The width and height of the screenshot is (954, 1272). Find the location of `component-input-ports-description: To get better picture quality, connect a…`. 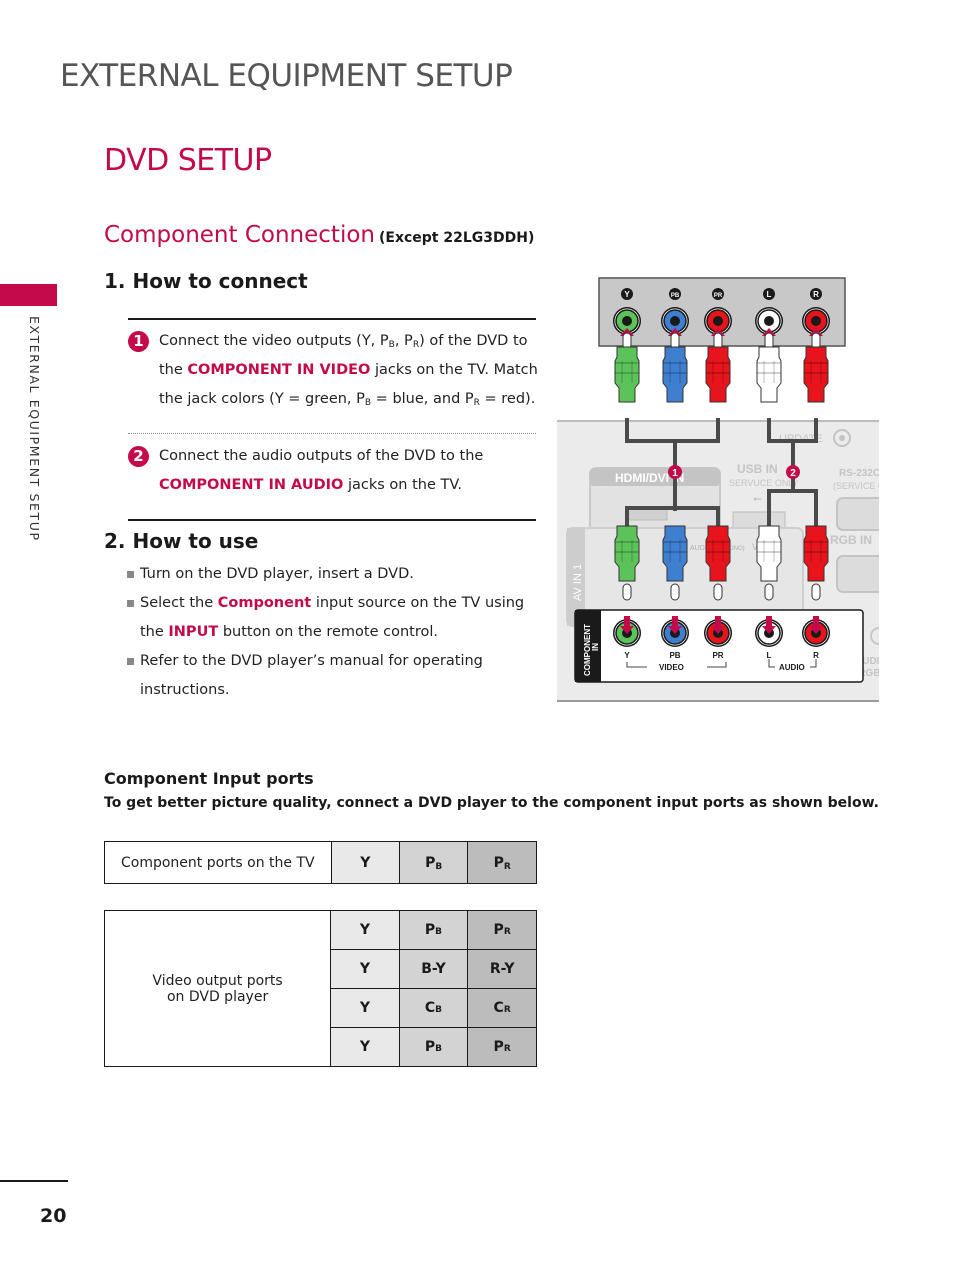

component-input-ports-description: To get better picture quality, connect a… is located at coordinates (491, 803).